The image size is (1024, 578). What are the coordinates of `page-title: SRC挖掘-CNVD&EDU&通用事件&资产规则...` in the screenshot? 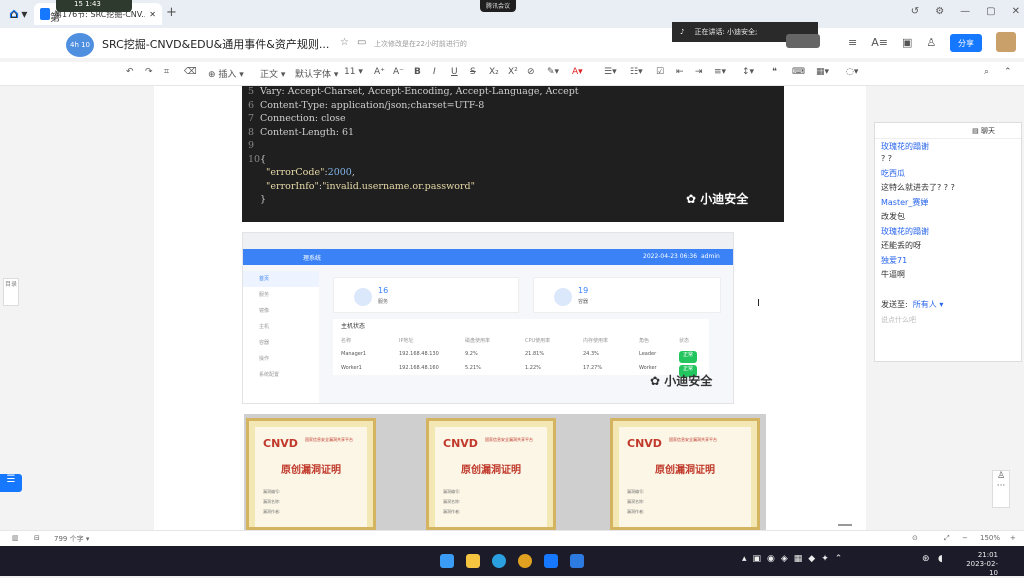 It's located at (215, 44).